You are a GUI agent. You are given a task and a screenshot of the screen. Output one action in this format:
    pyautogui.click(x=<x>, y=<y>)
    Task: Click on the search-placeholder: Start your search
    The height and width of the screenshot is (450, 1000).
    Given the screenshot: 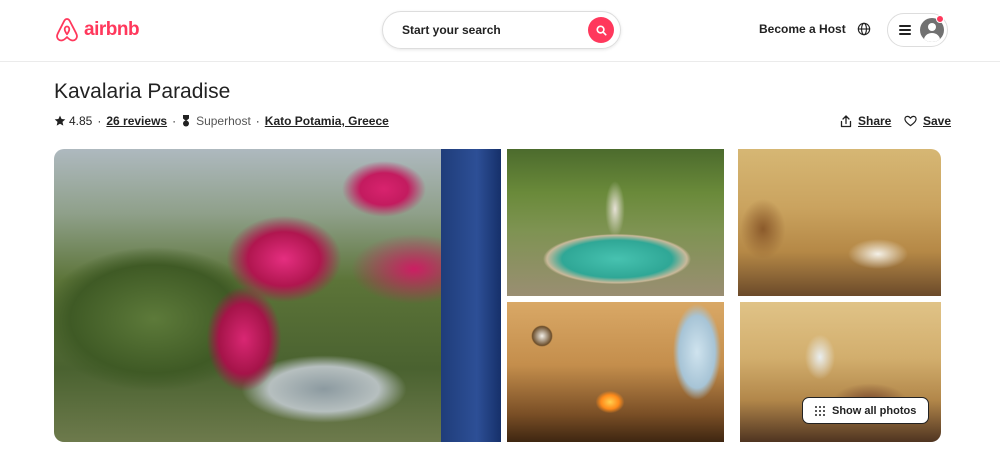 What is the action you would take?
    pyautogui.click(x=451, y=30)
    